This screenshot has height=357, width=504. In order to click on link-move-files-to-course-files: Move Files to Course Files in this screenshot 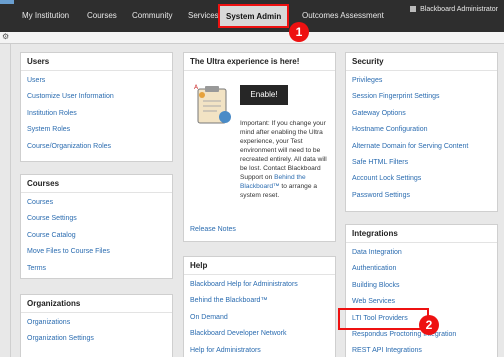, I will do `click(96, 254)`.